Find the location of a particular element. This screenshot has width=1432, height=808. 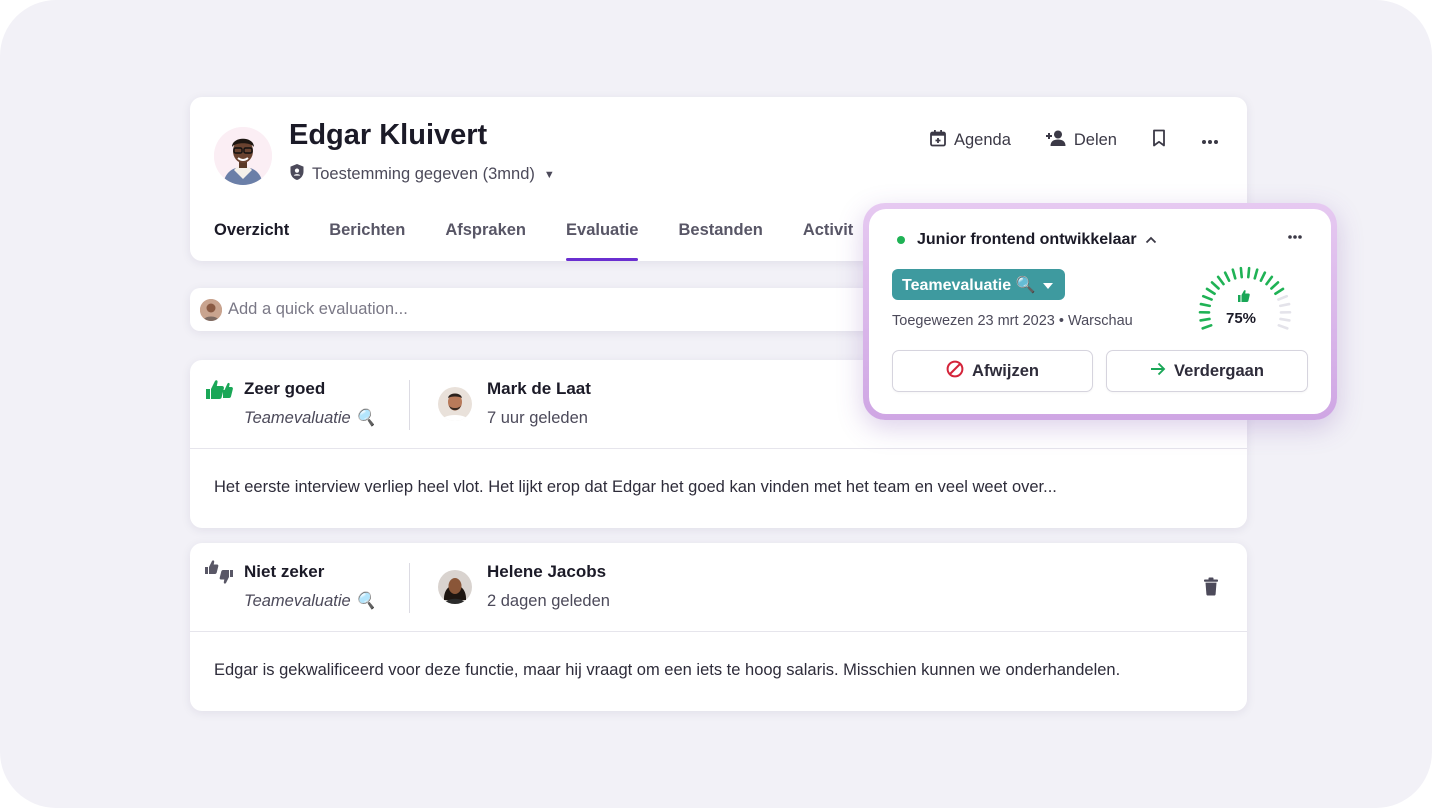

user-avatar is located at coordinates (211, 309).